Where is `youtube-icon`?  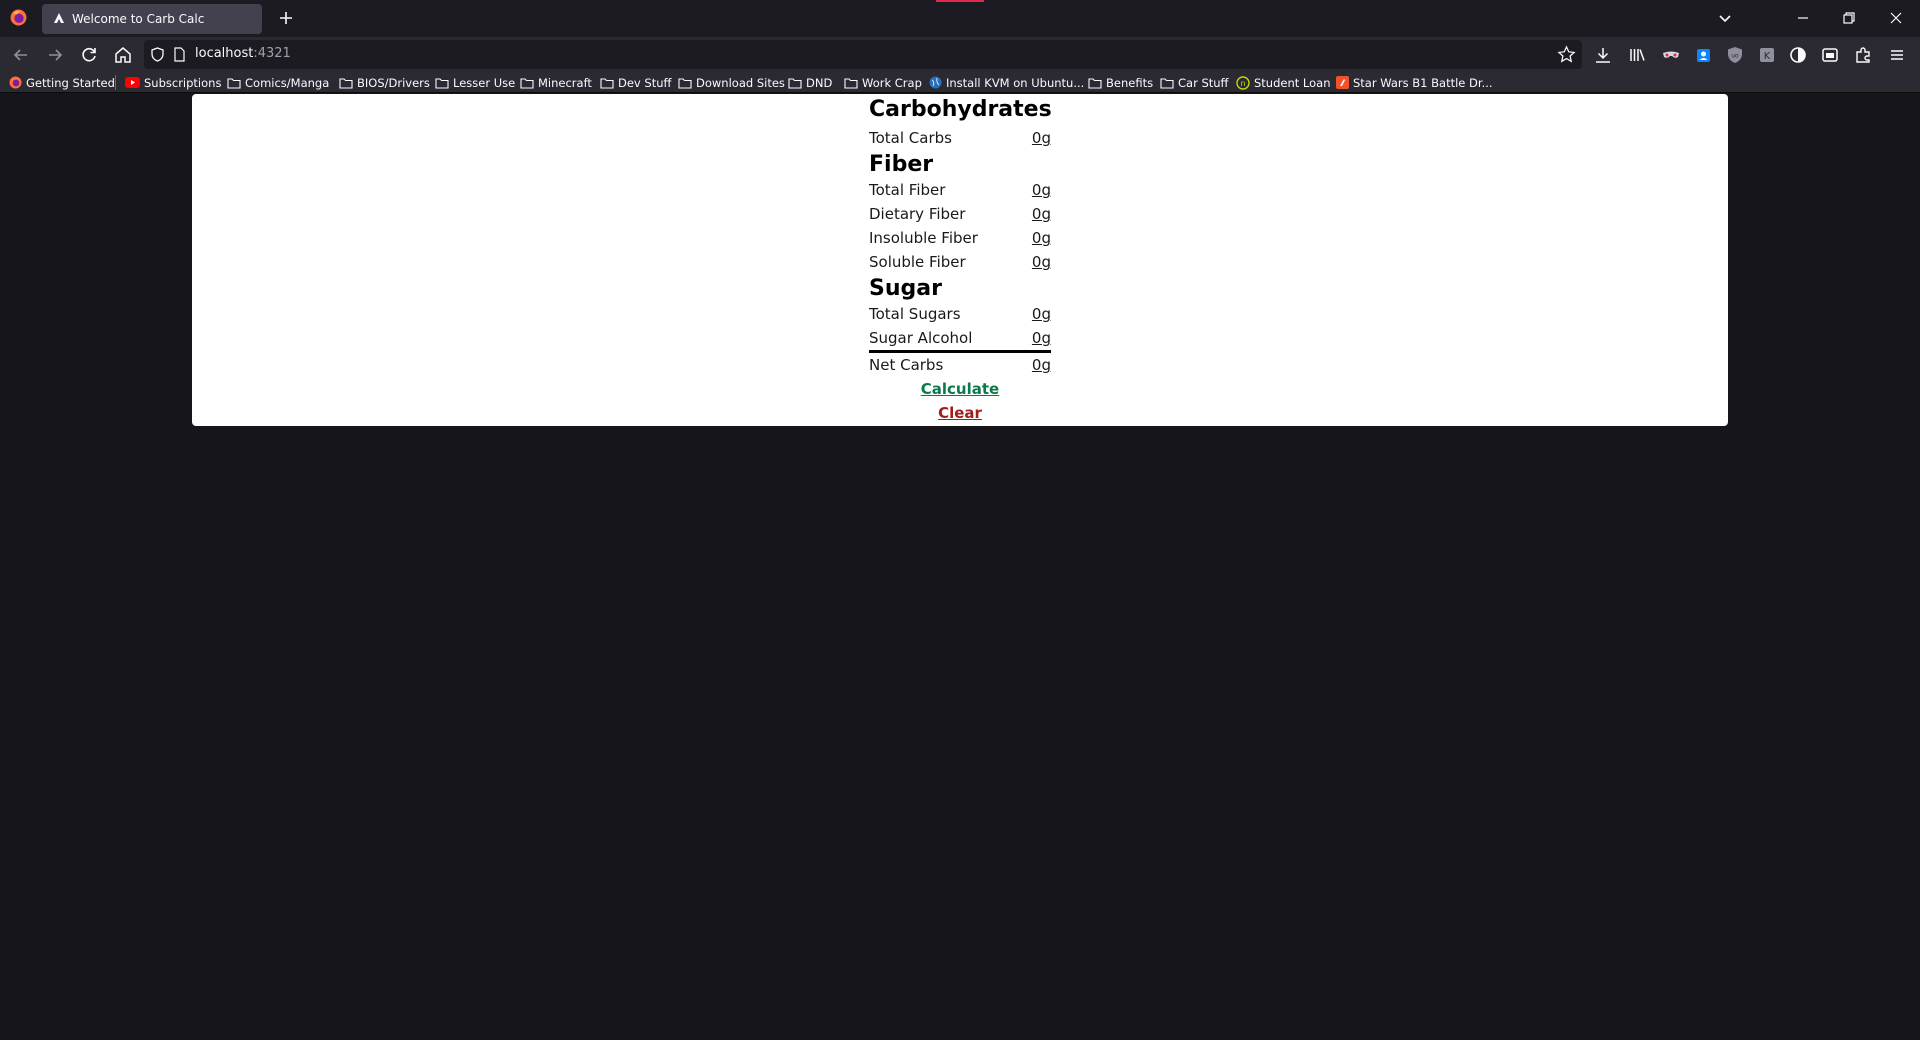 youtube-icon is located at coordinates (132, 82).